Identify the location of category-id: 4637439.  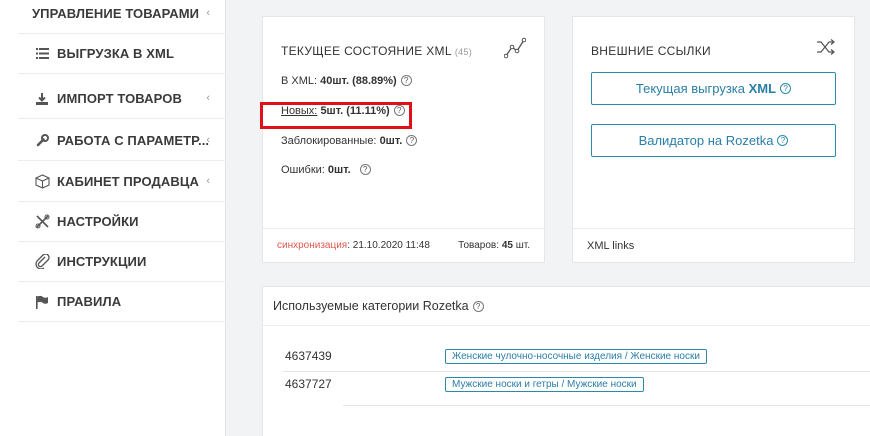
(308, 356).